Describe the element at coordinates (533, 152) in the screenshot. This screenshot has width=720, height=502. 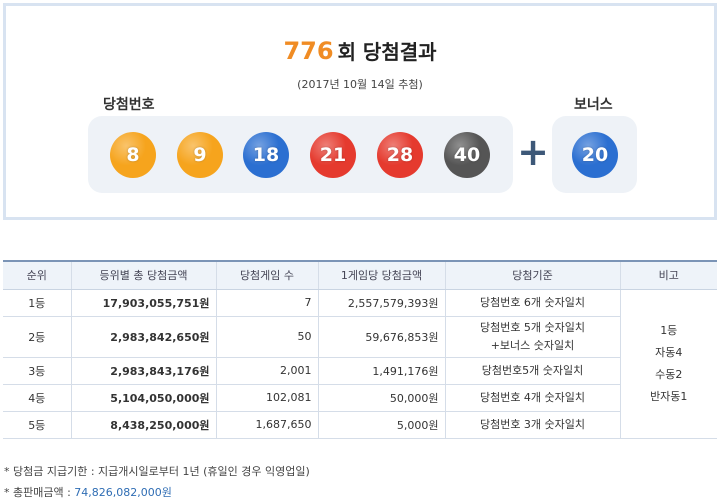
I see `plus-icon: +` at that location.